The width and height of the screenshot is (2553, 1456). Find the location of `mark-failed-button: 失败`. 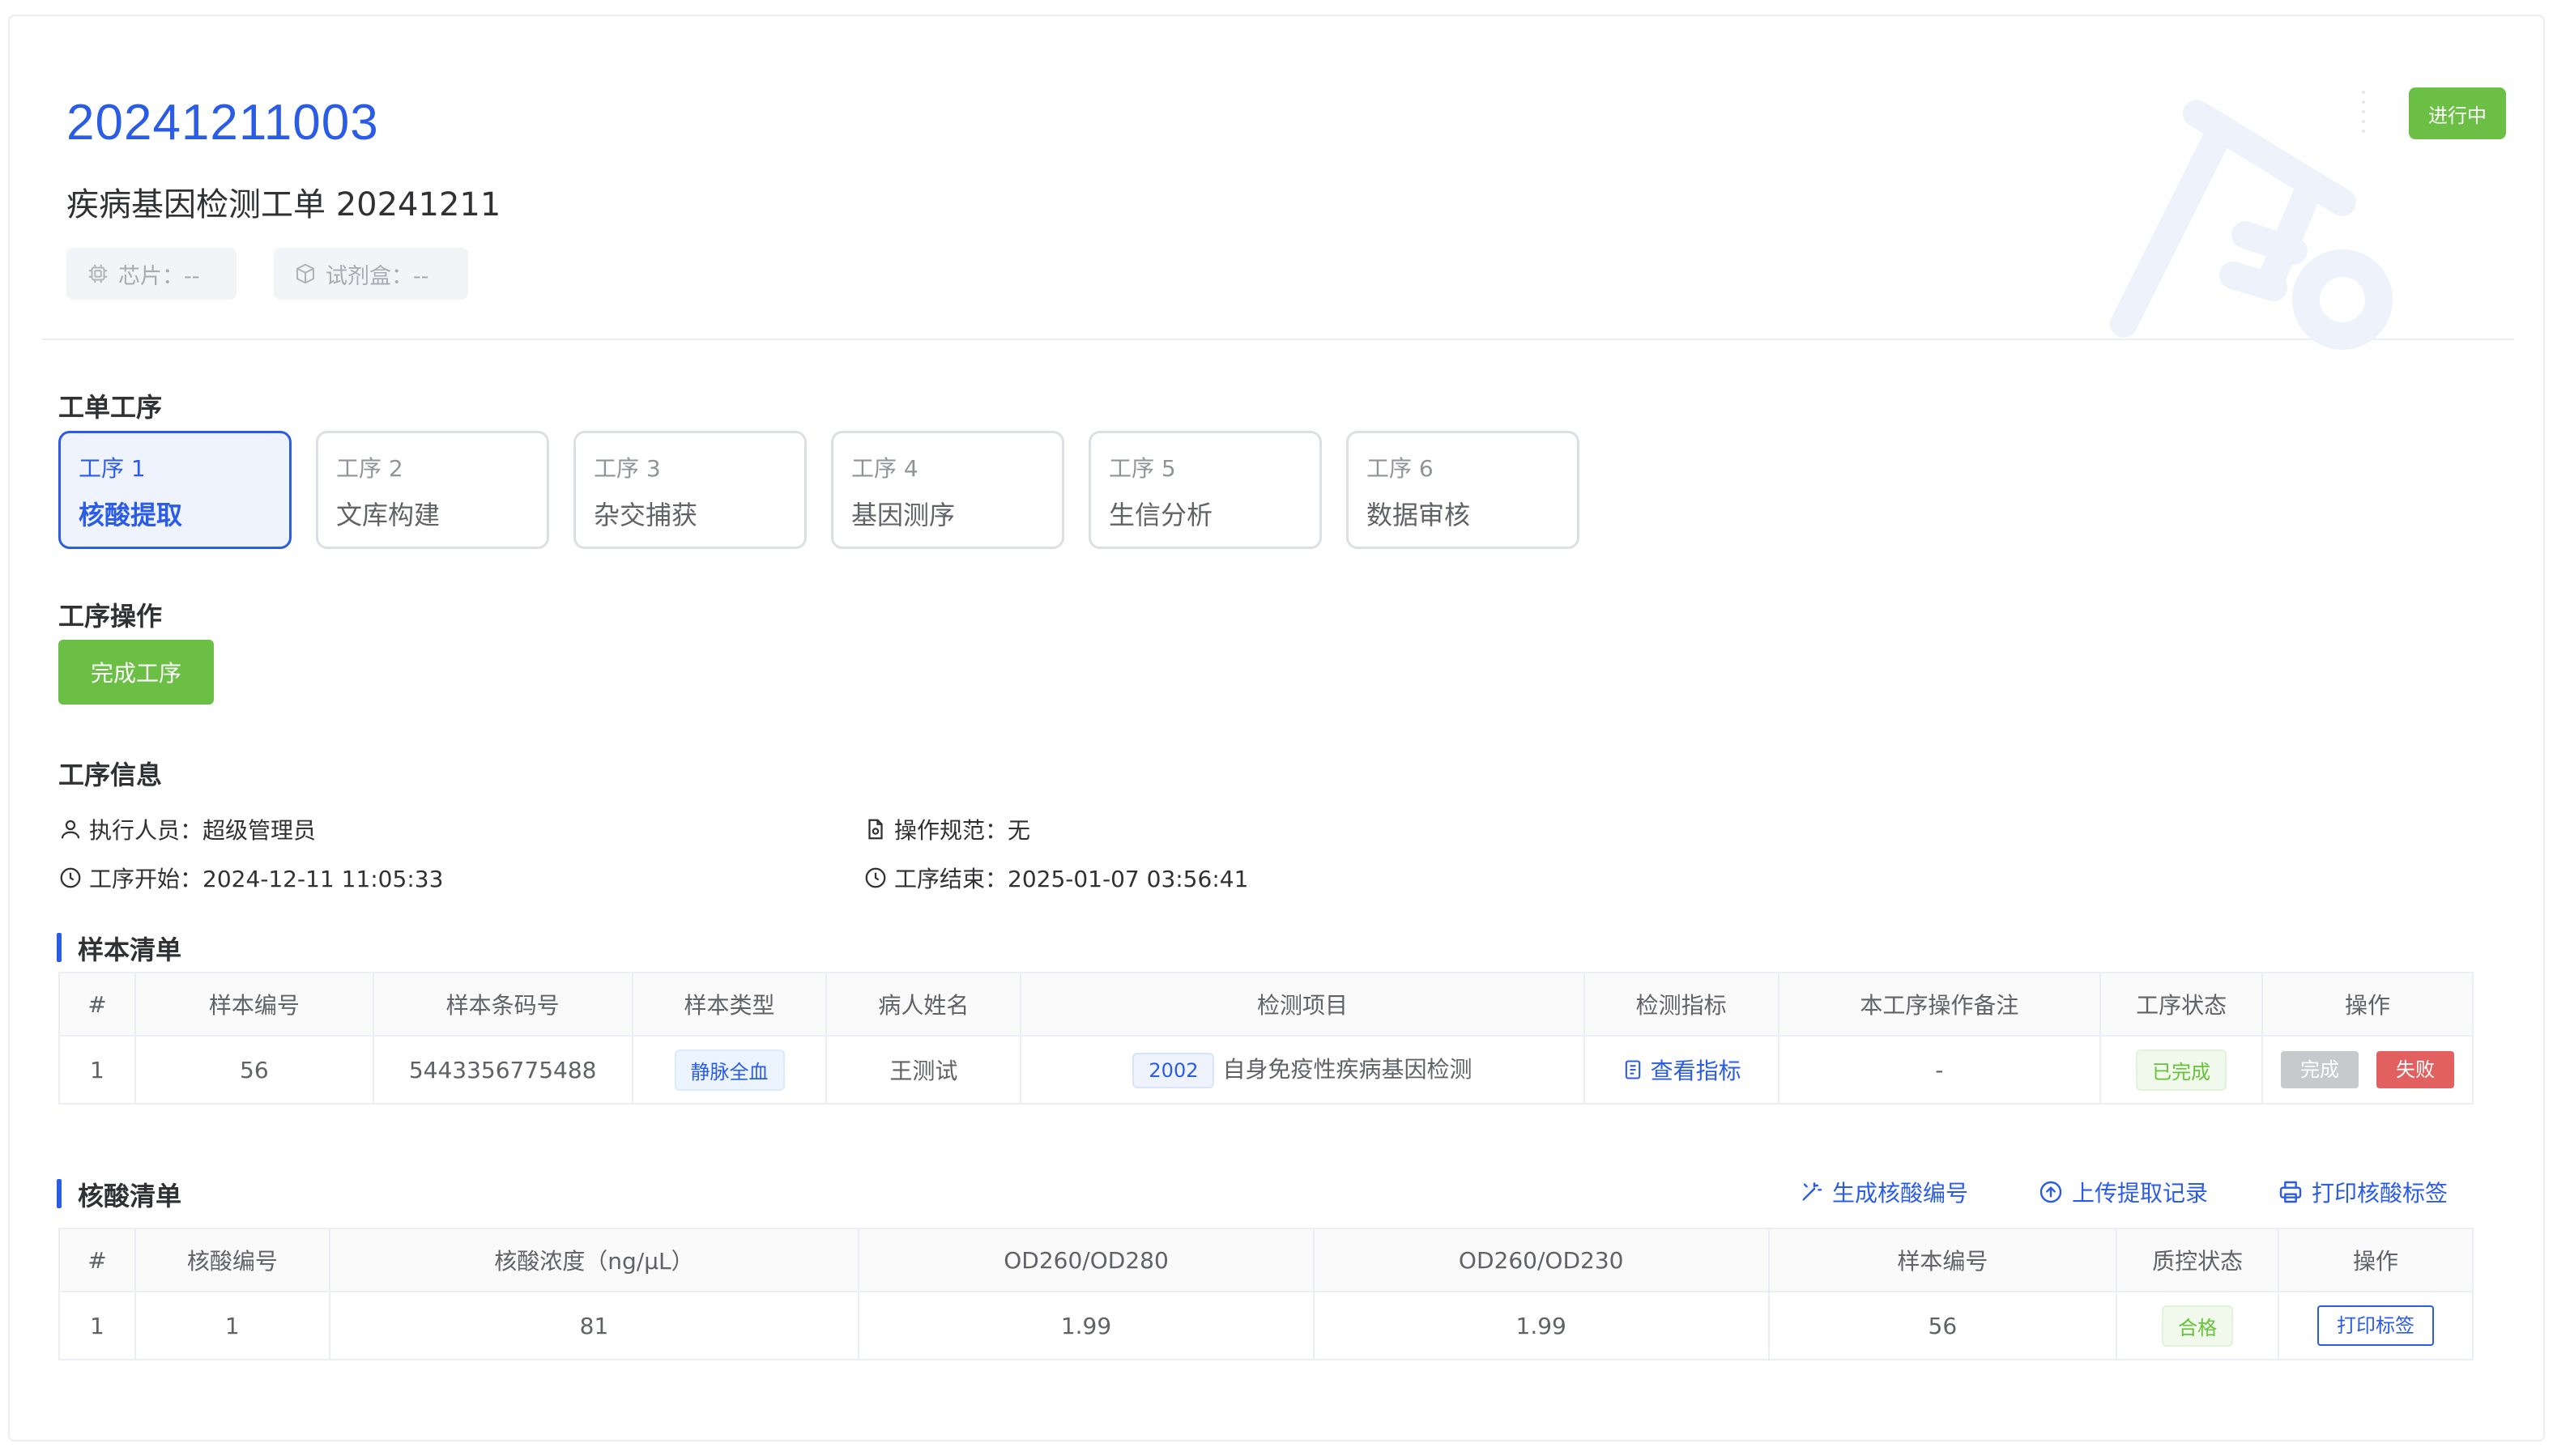

mark-failed-button: 失败 is located at coordinates (2415, 1069).